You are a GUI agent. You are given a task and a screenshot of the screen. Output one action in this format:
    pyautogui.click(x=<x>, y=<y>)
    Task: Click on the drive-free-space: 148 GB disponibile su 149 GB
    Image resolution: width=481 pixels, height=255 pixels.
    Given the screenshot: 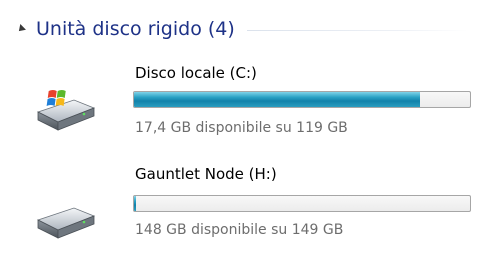 What is the action you would take?
    pyautogui.click(x=239, y=230)
    